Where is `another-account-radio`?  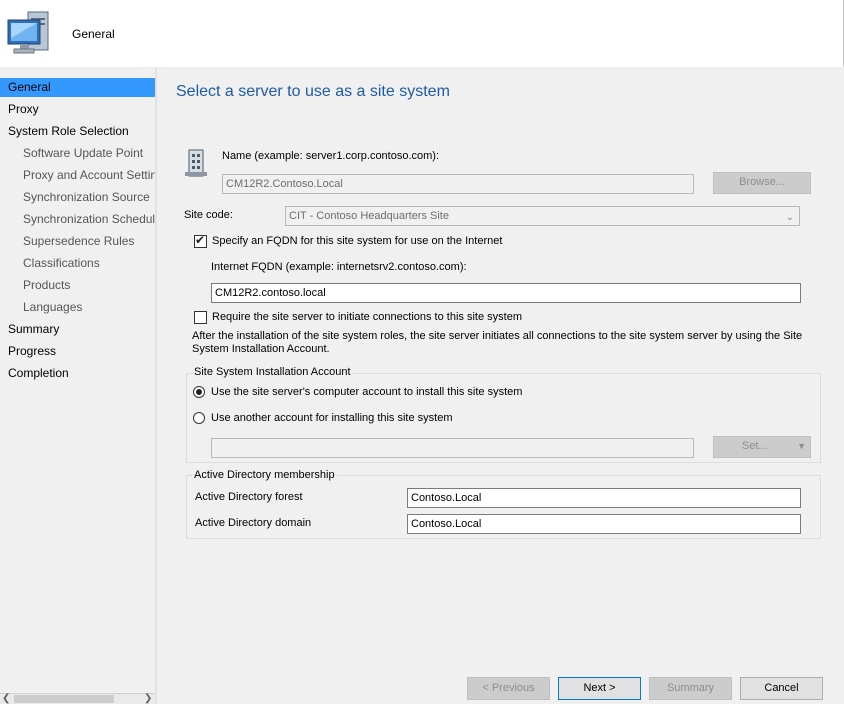 another-account-radio is located at coordinates (199, 418).